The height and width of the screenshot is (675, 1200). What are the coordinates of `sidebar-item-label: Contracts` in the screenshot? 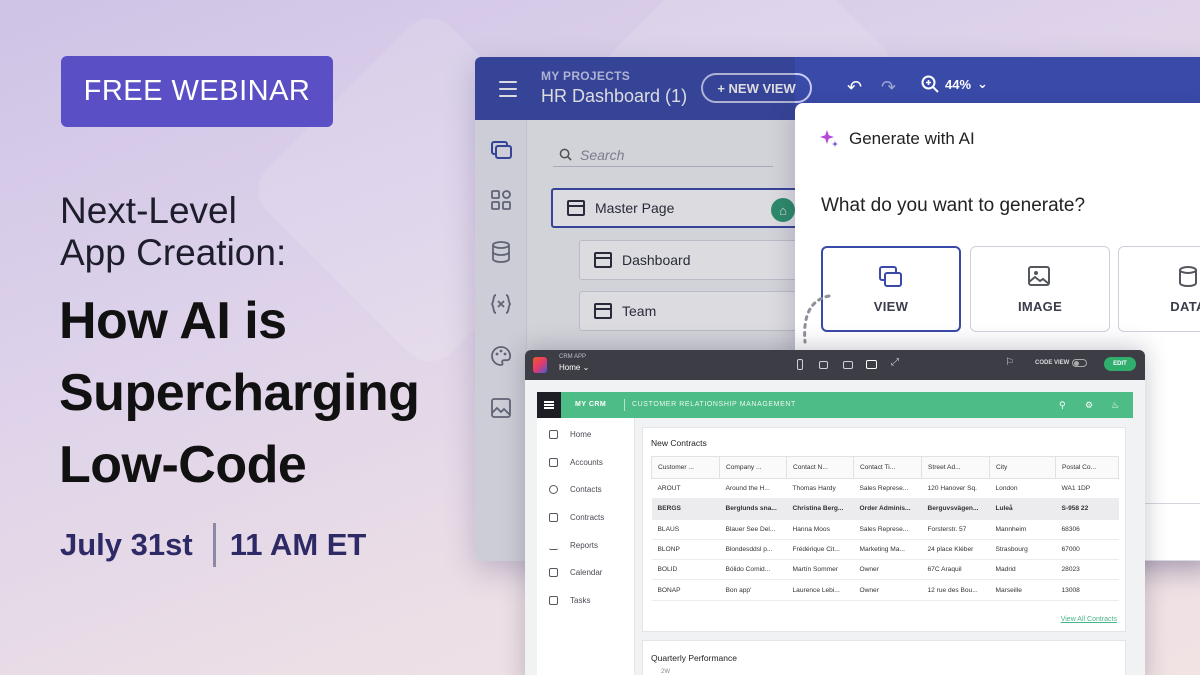 It's located at (587, 517).